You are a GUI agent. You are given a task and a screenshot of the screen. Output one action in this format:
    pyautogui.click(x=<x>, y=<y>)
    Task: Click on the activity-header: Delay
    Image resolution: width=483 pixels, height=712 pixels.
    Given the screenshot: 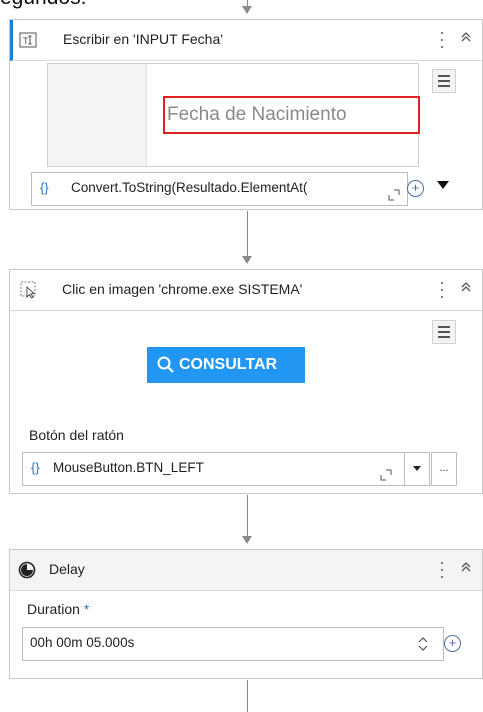 What is the action you would take?
    pyautogui.click(x=246, y=570)
    